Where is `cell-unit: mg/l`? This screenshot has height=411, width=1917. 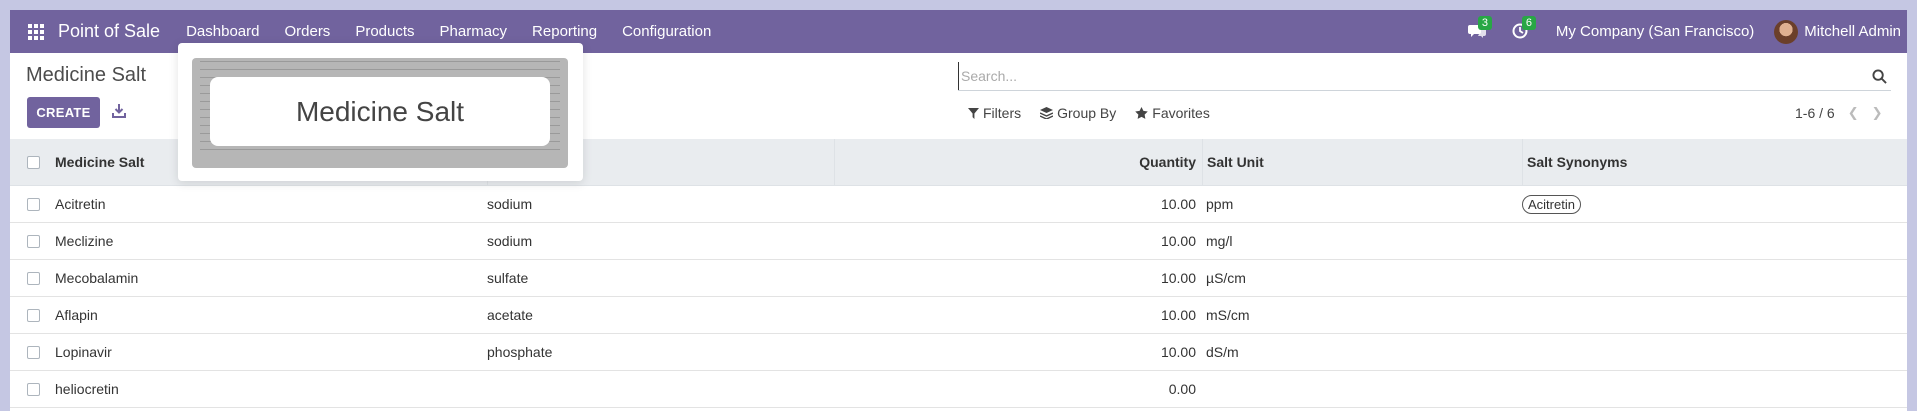 cell-unit: mg/l is located at coordinates (1219, 241).